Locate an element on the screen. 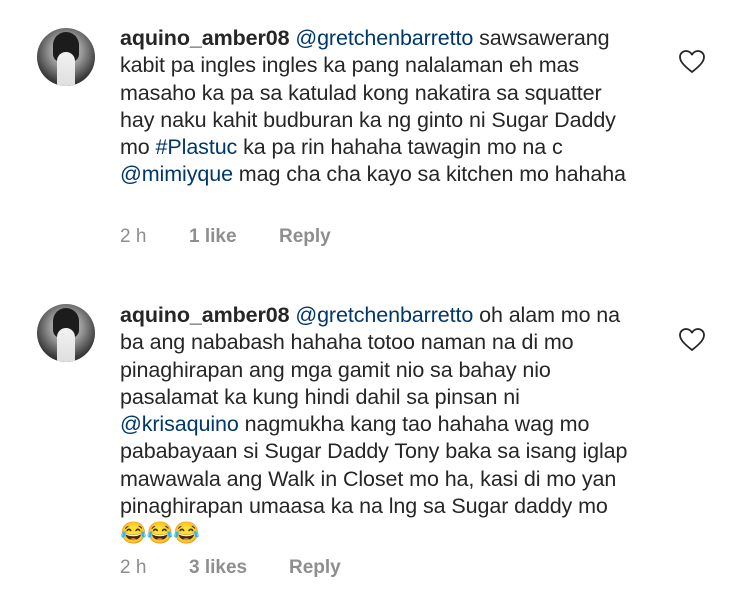 This screenshot has width=750, height=606. mention-link: @krisaquino is located at coordinates (179, 424).